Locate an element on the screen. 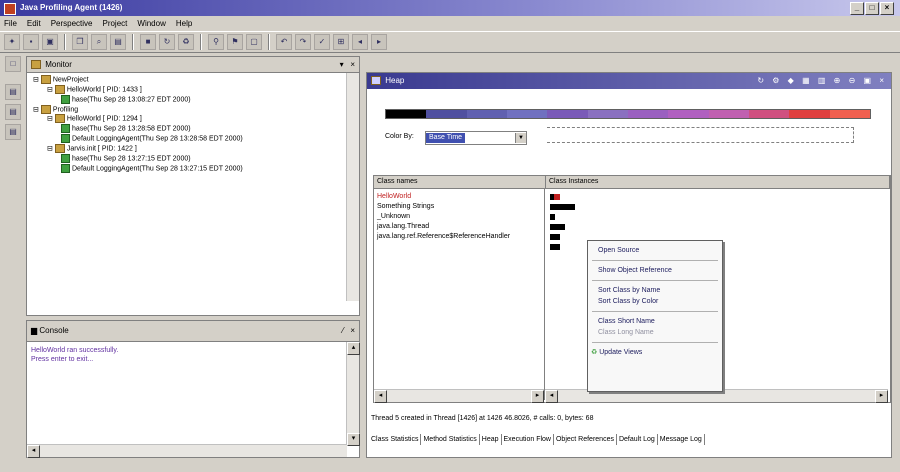 This screenshot has height=472, width=900. tab-class-statistics: Class Statistics is located at coordinates (395, 439).